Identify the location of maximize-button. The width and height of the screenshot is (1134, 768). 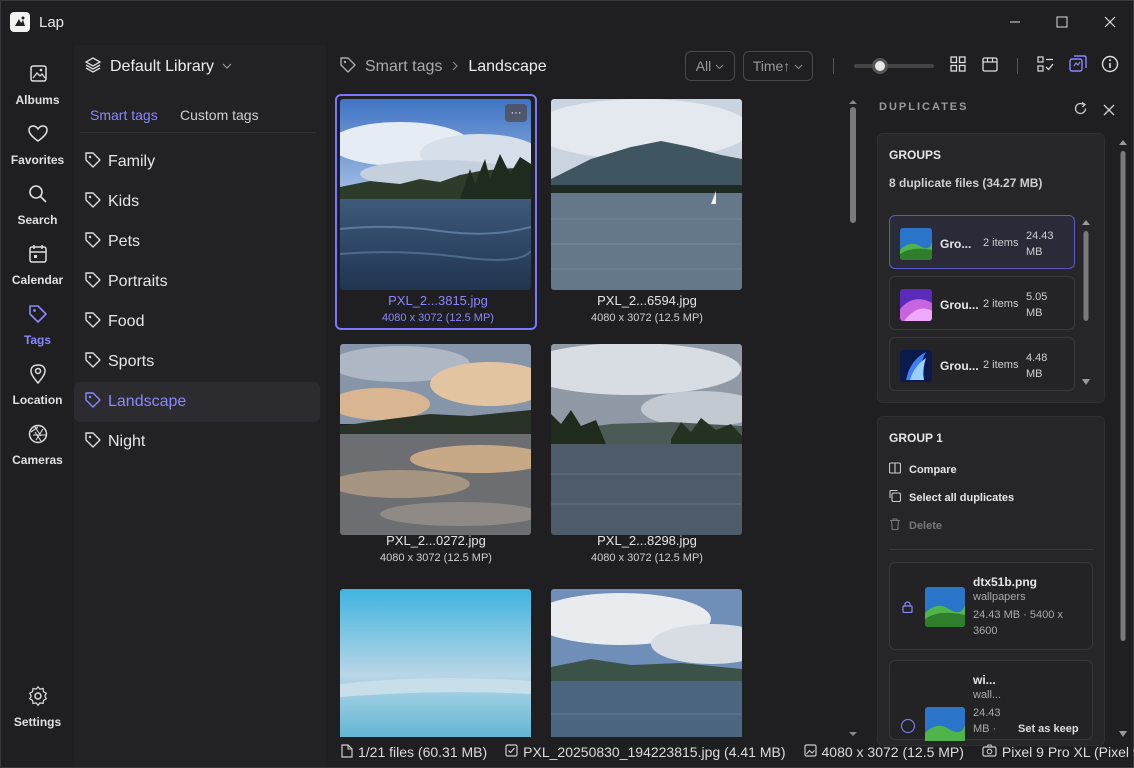
(1062, 22).